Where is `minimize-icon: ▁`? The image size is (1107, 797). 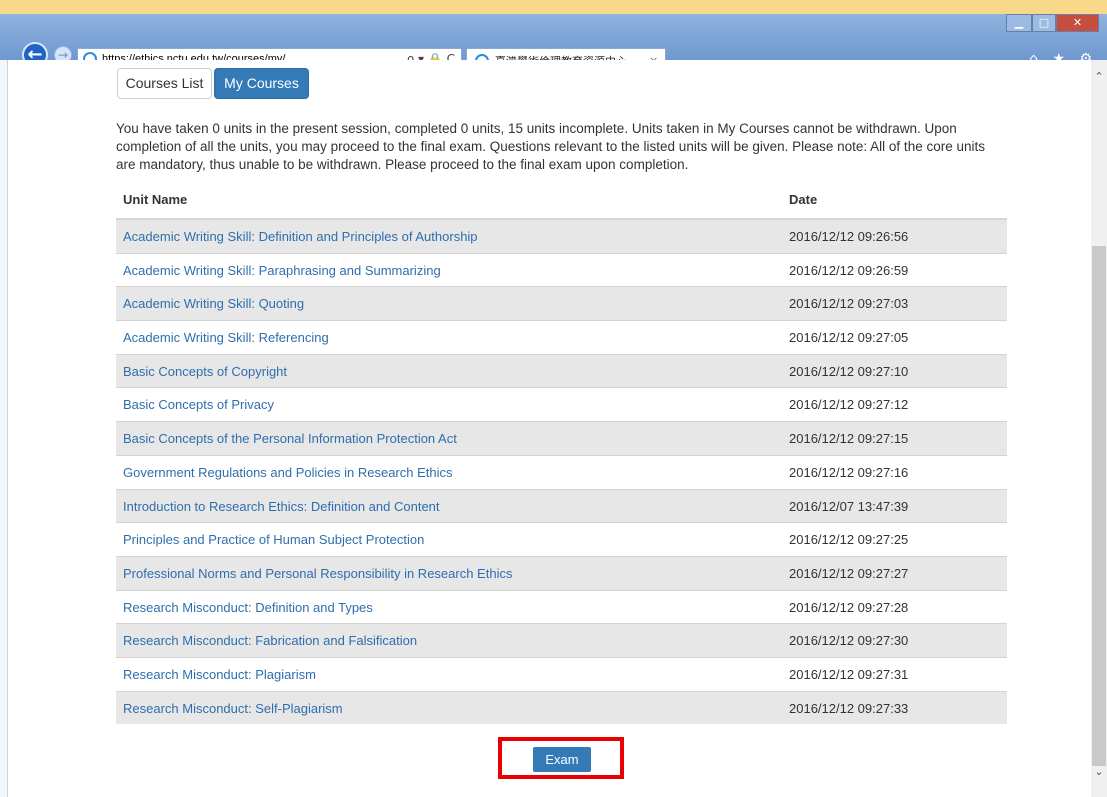 minimize-icon: ▁ is located at coordinates (1019, 23).